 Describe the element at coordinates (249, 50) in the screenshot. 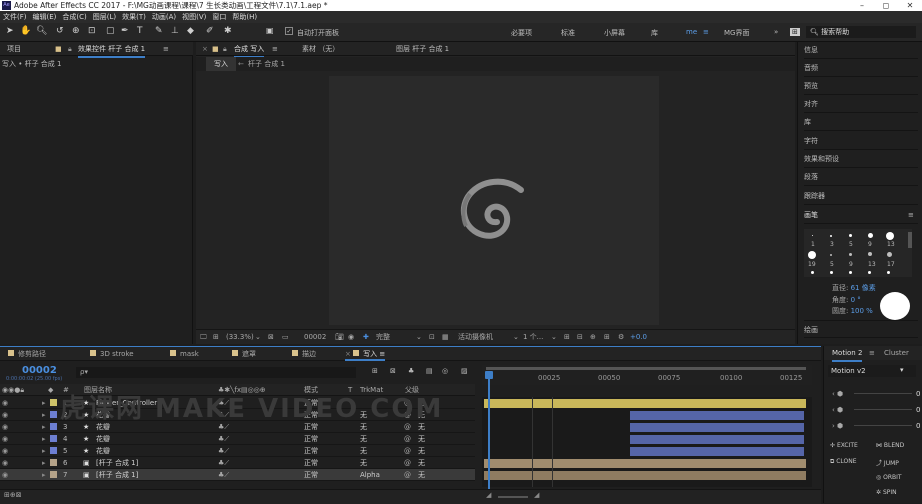

I see `tab-composition: 合成 写入` at that location.